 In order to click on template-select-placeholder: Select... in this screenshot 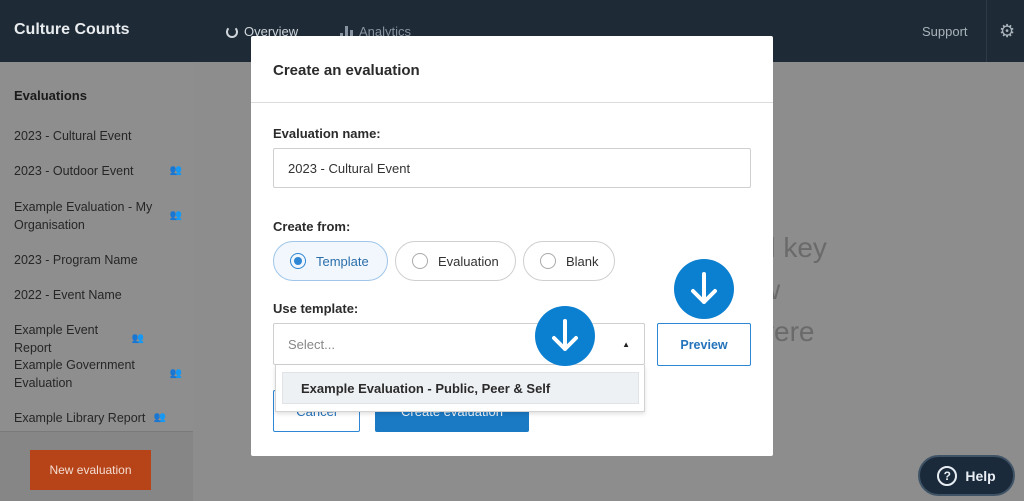, I will do `click(311, 344)`.